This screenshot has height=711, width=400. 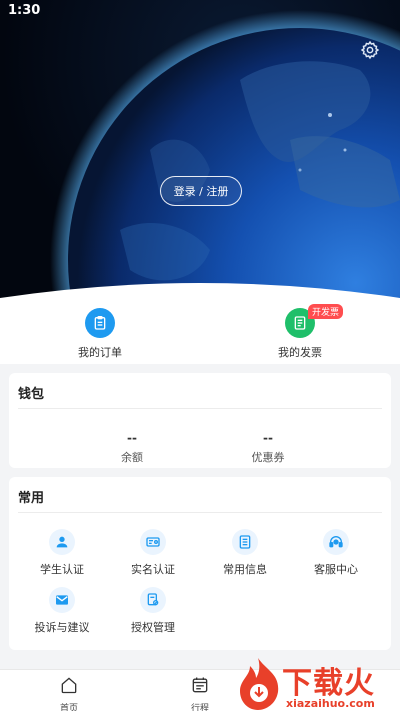 I want to click on coupon-item: -- 优惠券, so click(x=268, y=448).